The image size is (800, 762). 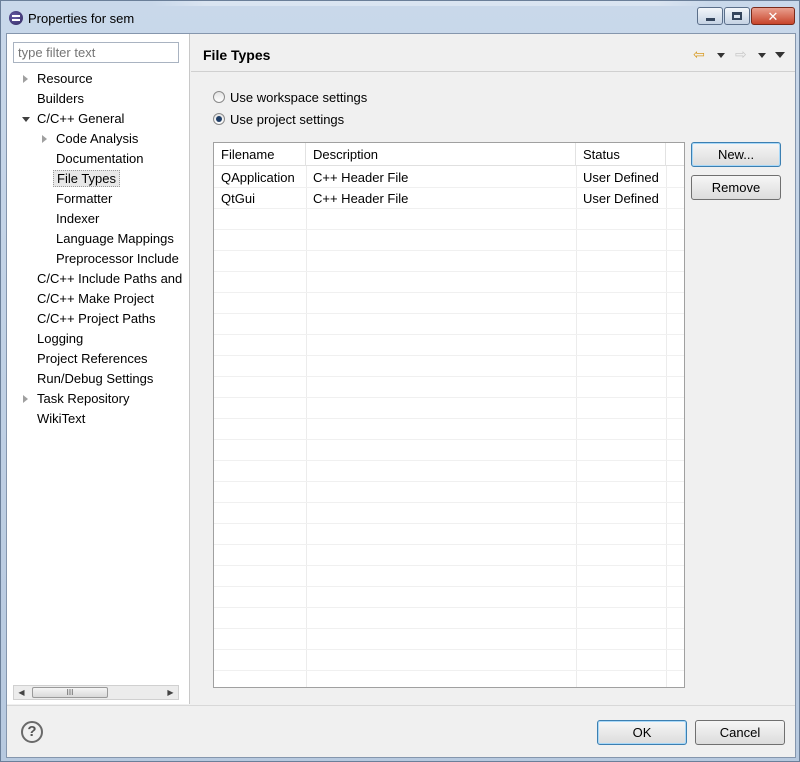 I want to click on minimize-button, so click(x=710, y=16).